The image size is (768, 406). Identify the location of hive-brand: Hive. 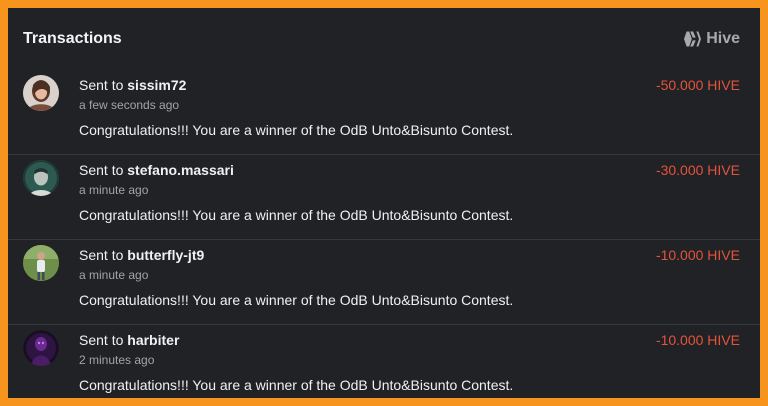
(712, 39).